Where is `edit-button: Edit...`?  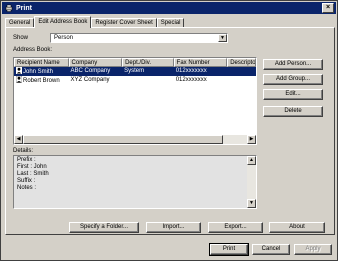
edit-button: Edit... is located at coordinates (293, 94).